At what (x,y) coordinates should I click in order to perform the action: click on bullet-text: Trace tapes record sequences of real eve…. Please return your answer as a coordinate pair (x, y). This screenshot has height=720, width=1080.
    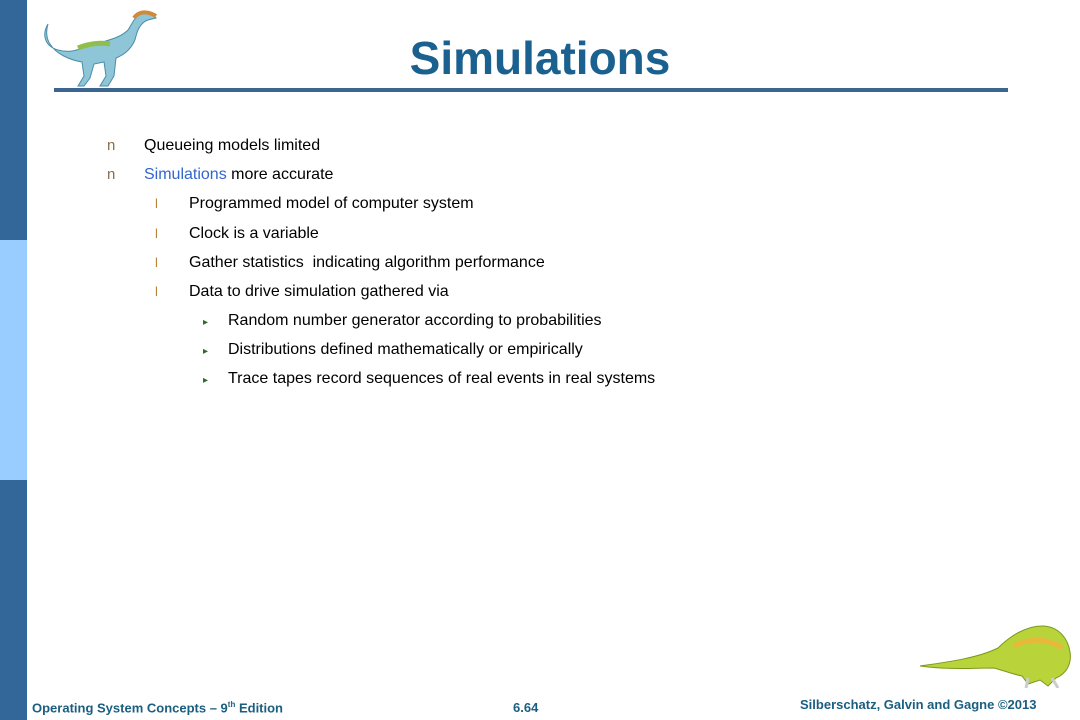
    Looking at the image, I should click on (442, 378).